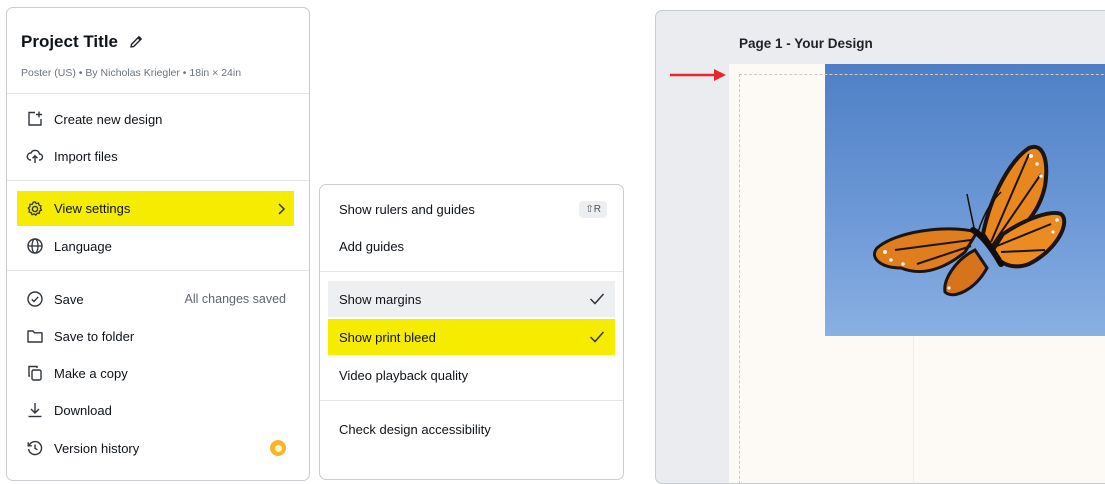 This screenshot has height=484, width=1105. What do you see at coordinates (155, 336) in the screenshot?
I see `menu-save-to-folder: Save to folder` at bounding box center [155, 336].